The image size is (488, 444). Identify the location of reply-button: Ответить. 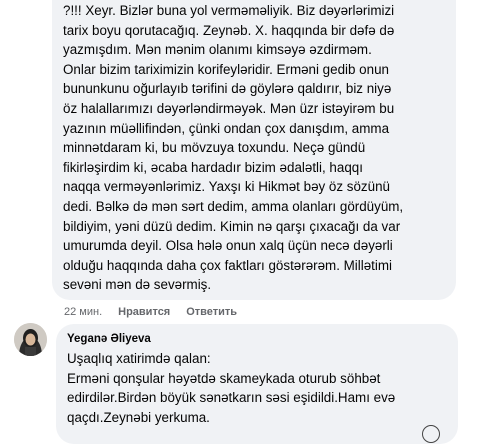
(211, 312).